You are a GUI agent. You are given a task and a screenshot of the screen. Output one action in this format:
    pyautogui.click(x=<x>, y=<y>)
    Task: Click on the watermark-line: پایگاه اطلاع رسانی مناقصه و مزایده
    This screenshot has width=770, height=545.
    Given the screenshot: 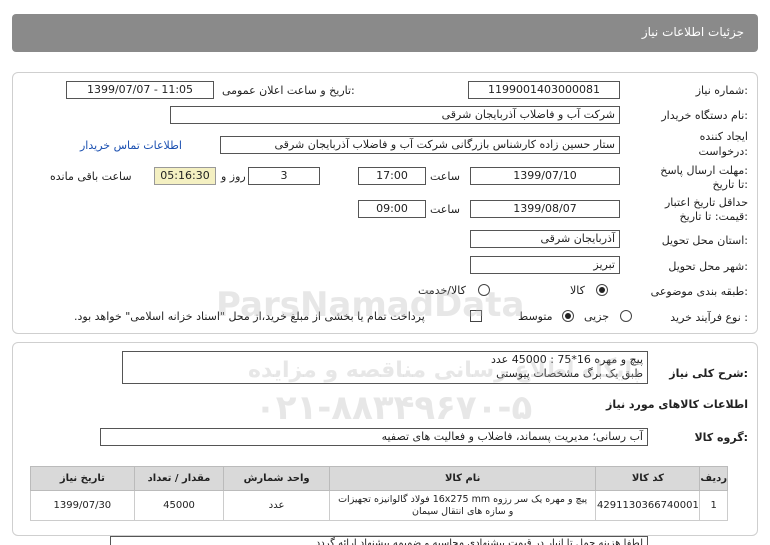 What is the action you would take?
    pyautogui.click(x=444, y=370)
    